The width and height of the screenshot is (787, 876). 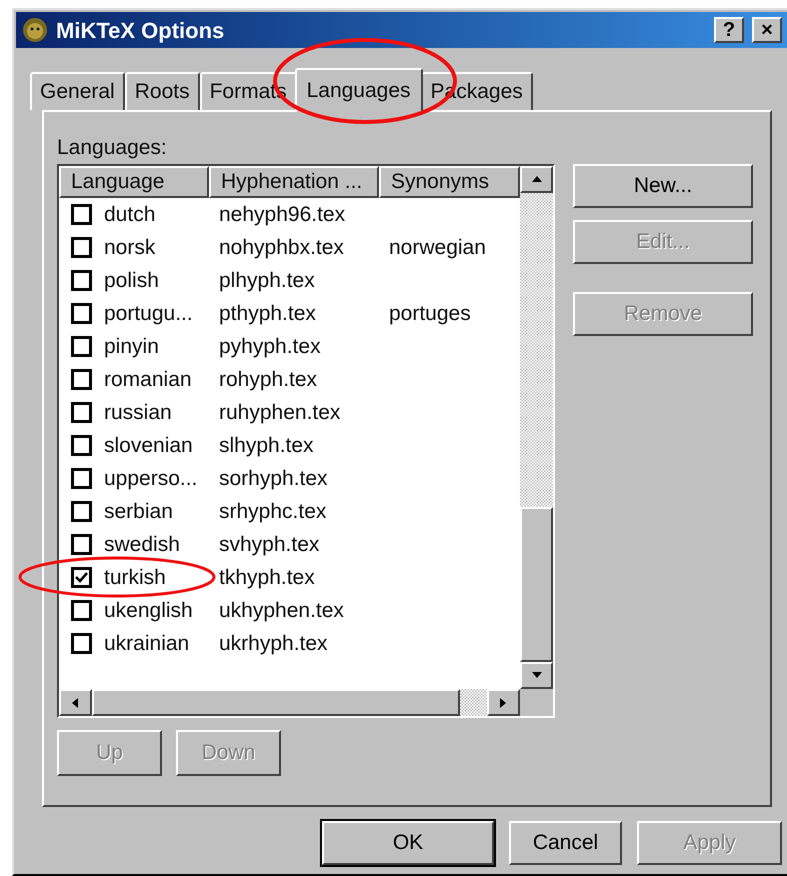 I want to click on table-cell-text: nohyphbx.tex, so click(x=281, y=247).